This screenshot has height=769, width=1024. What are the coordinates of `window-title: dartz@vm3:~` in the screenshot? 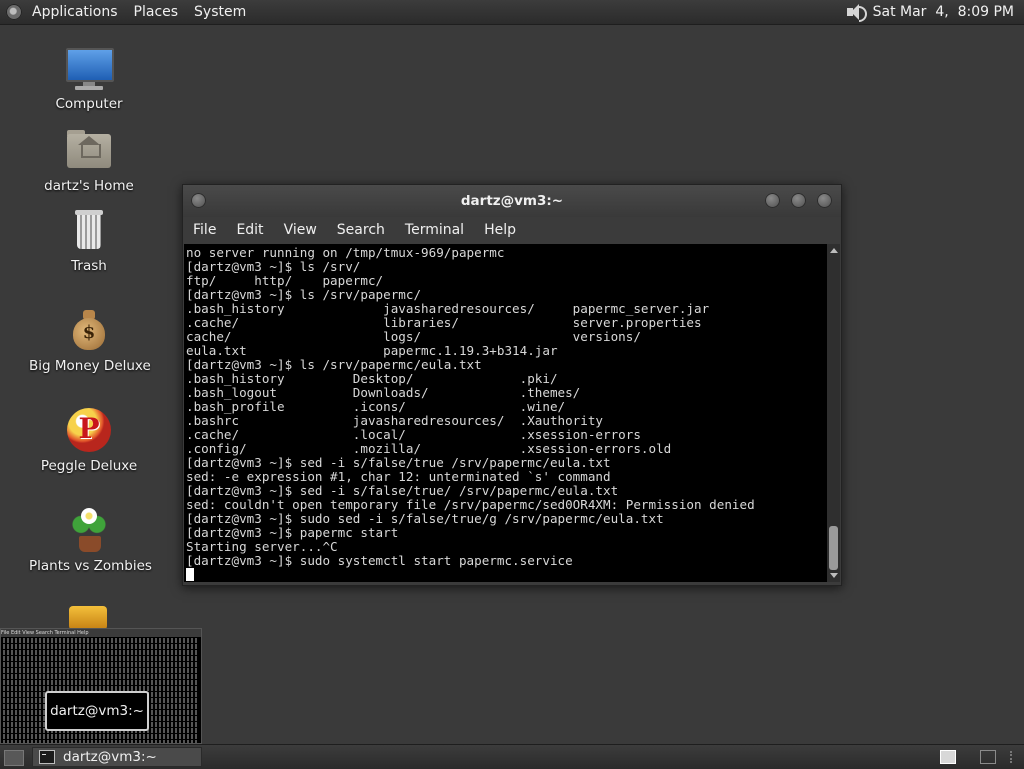 It's located at (512, 201).